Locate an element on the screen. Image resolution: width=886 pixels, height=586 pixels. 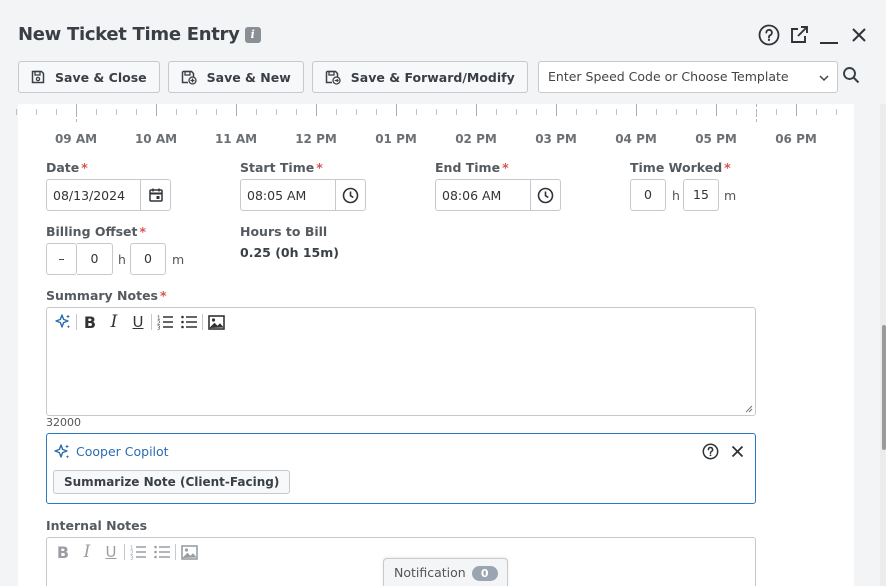
calendar-icon is located at coordinates (155, 195).